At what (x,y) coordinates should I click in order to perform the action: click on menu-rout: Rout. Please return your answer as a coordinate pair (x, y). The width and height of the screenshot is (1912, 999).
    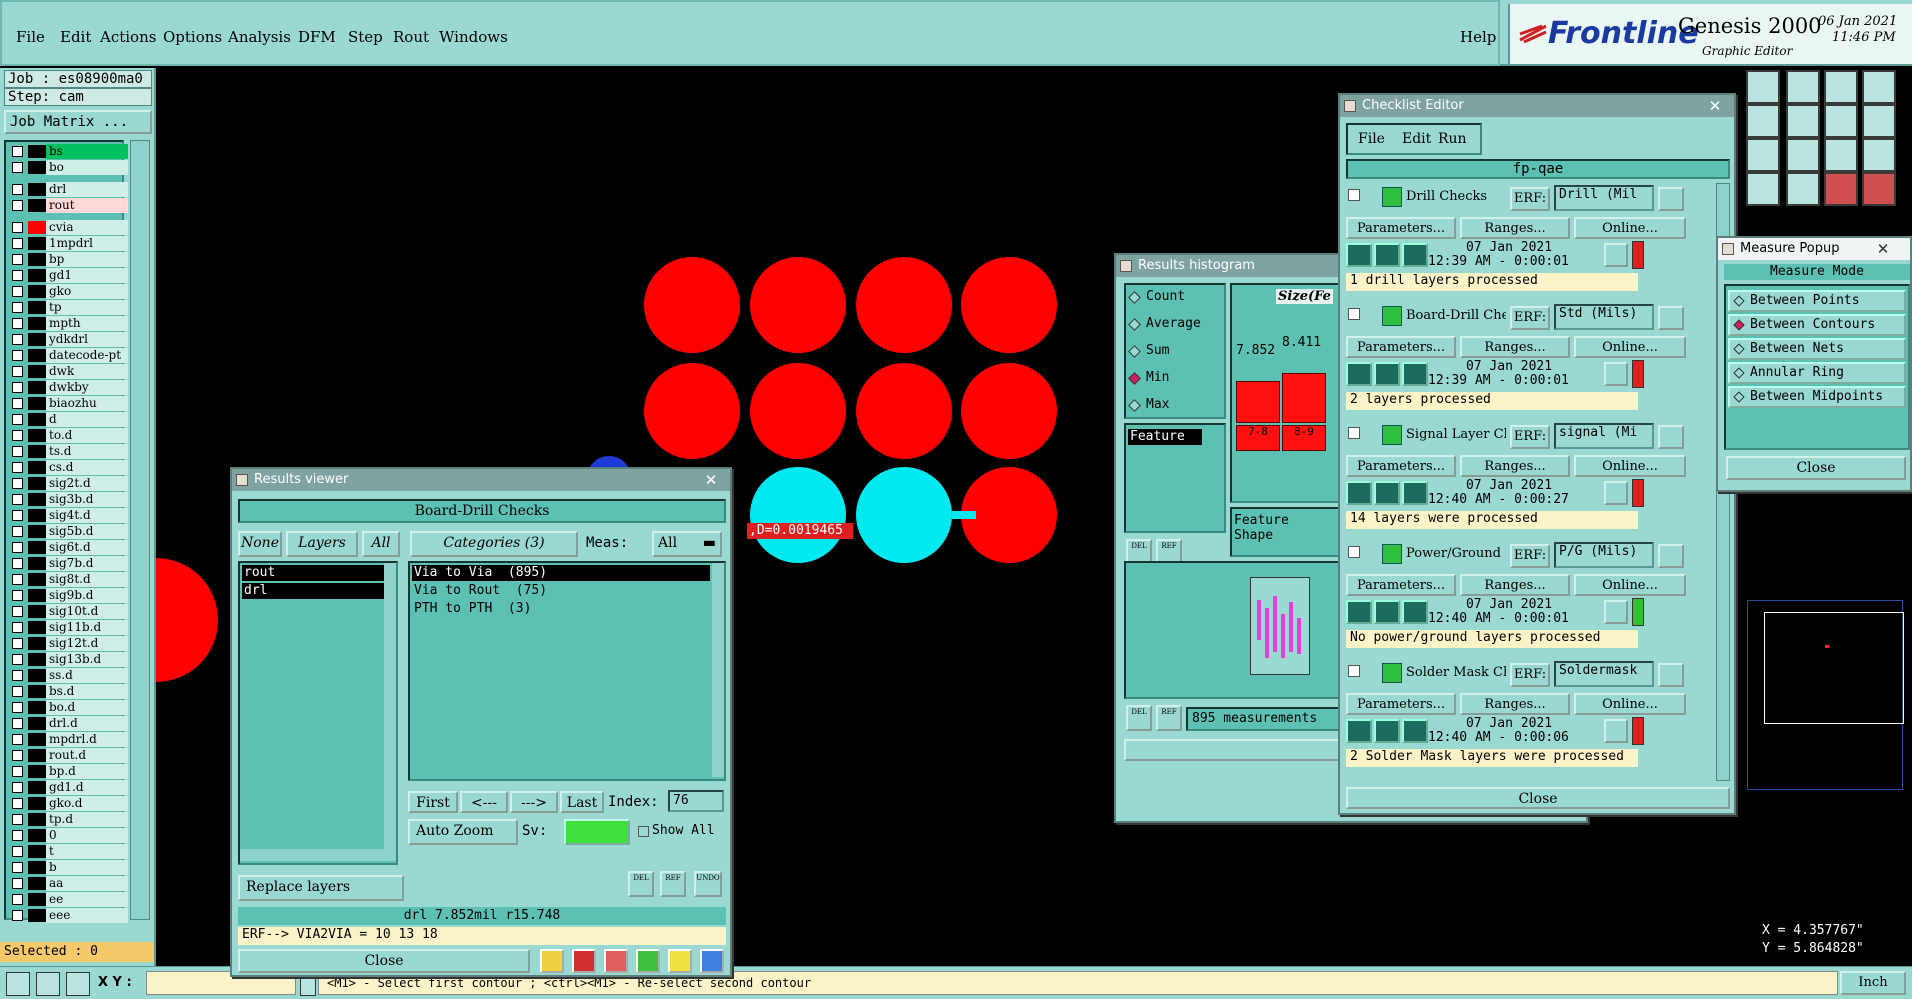
    Looking at the image, I should click on (411, 37).